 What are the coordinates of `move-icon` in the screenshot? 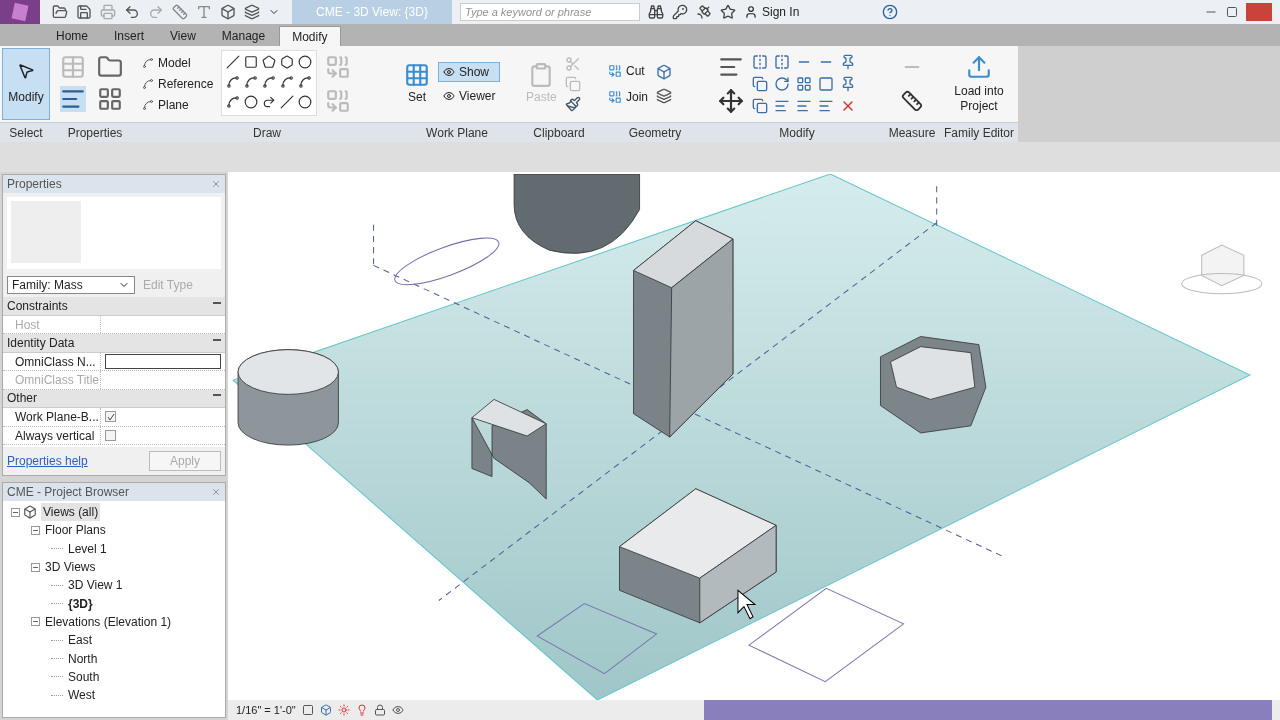 It's located at (731, 101).